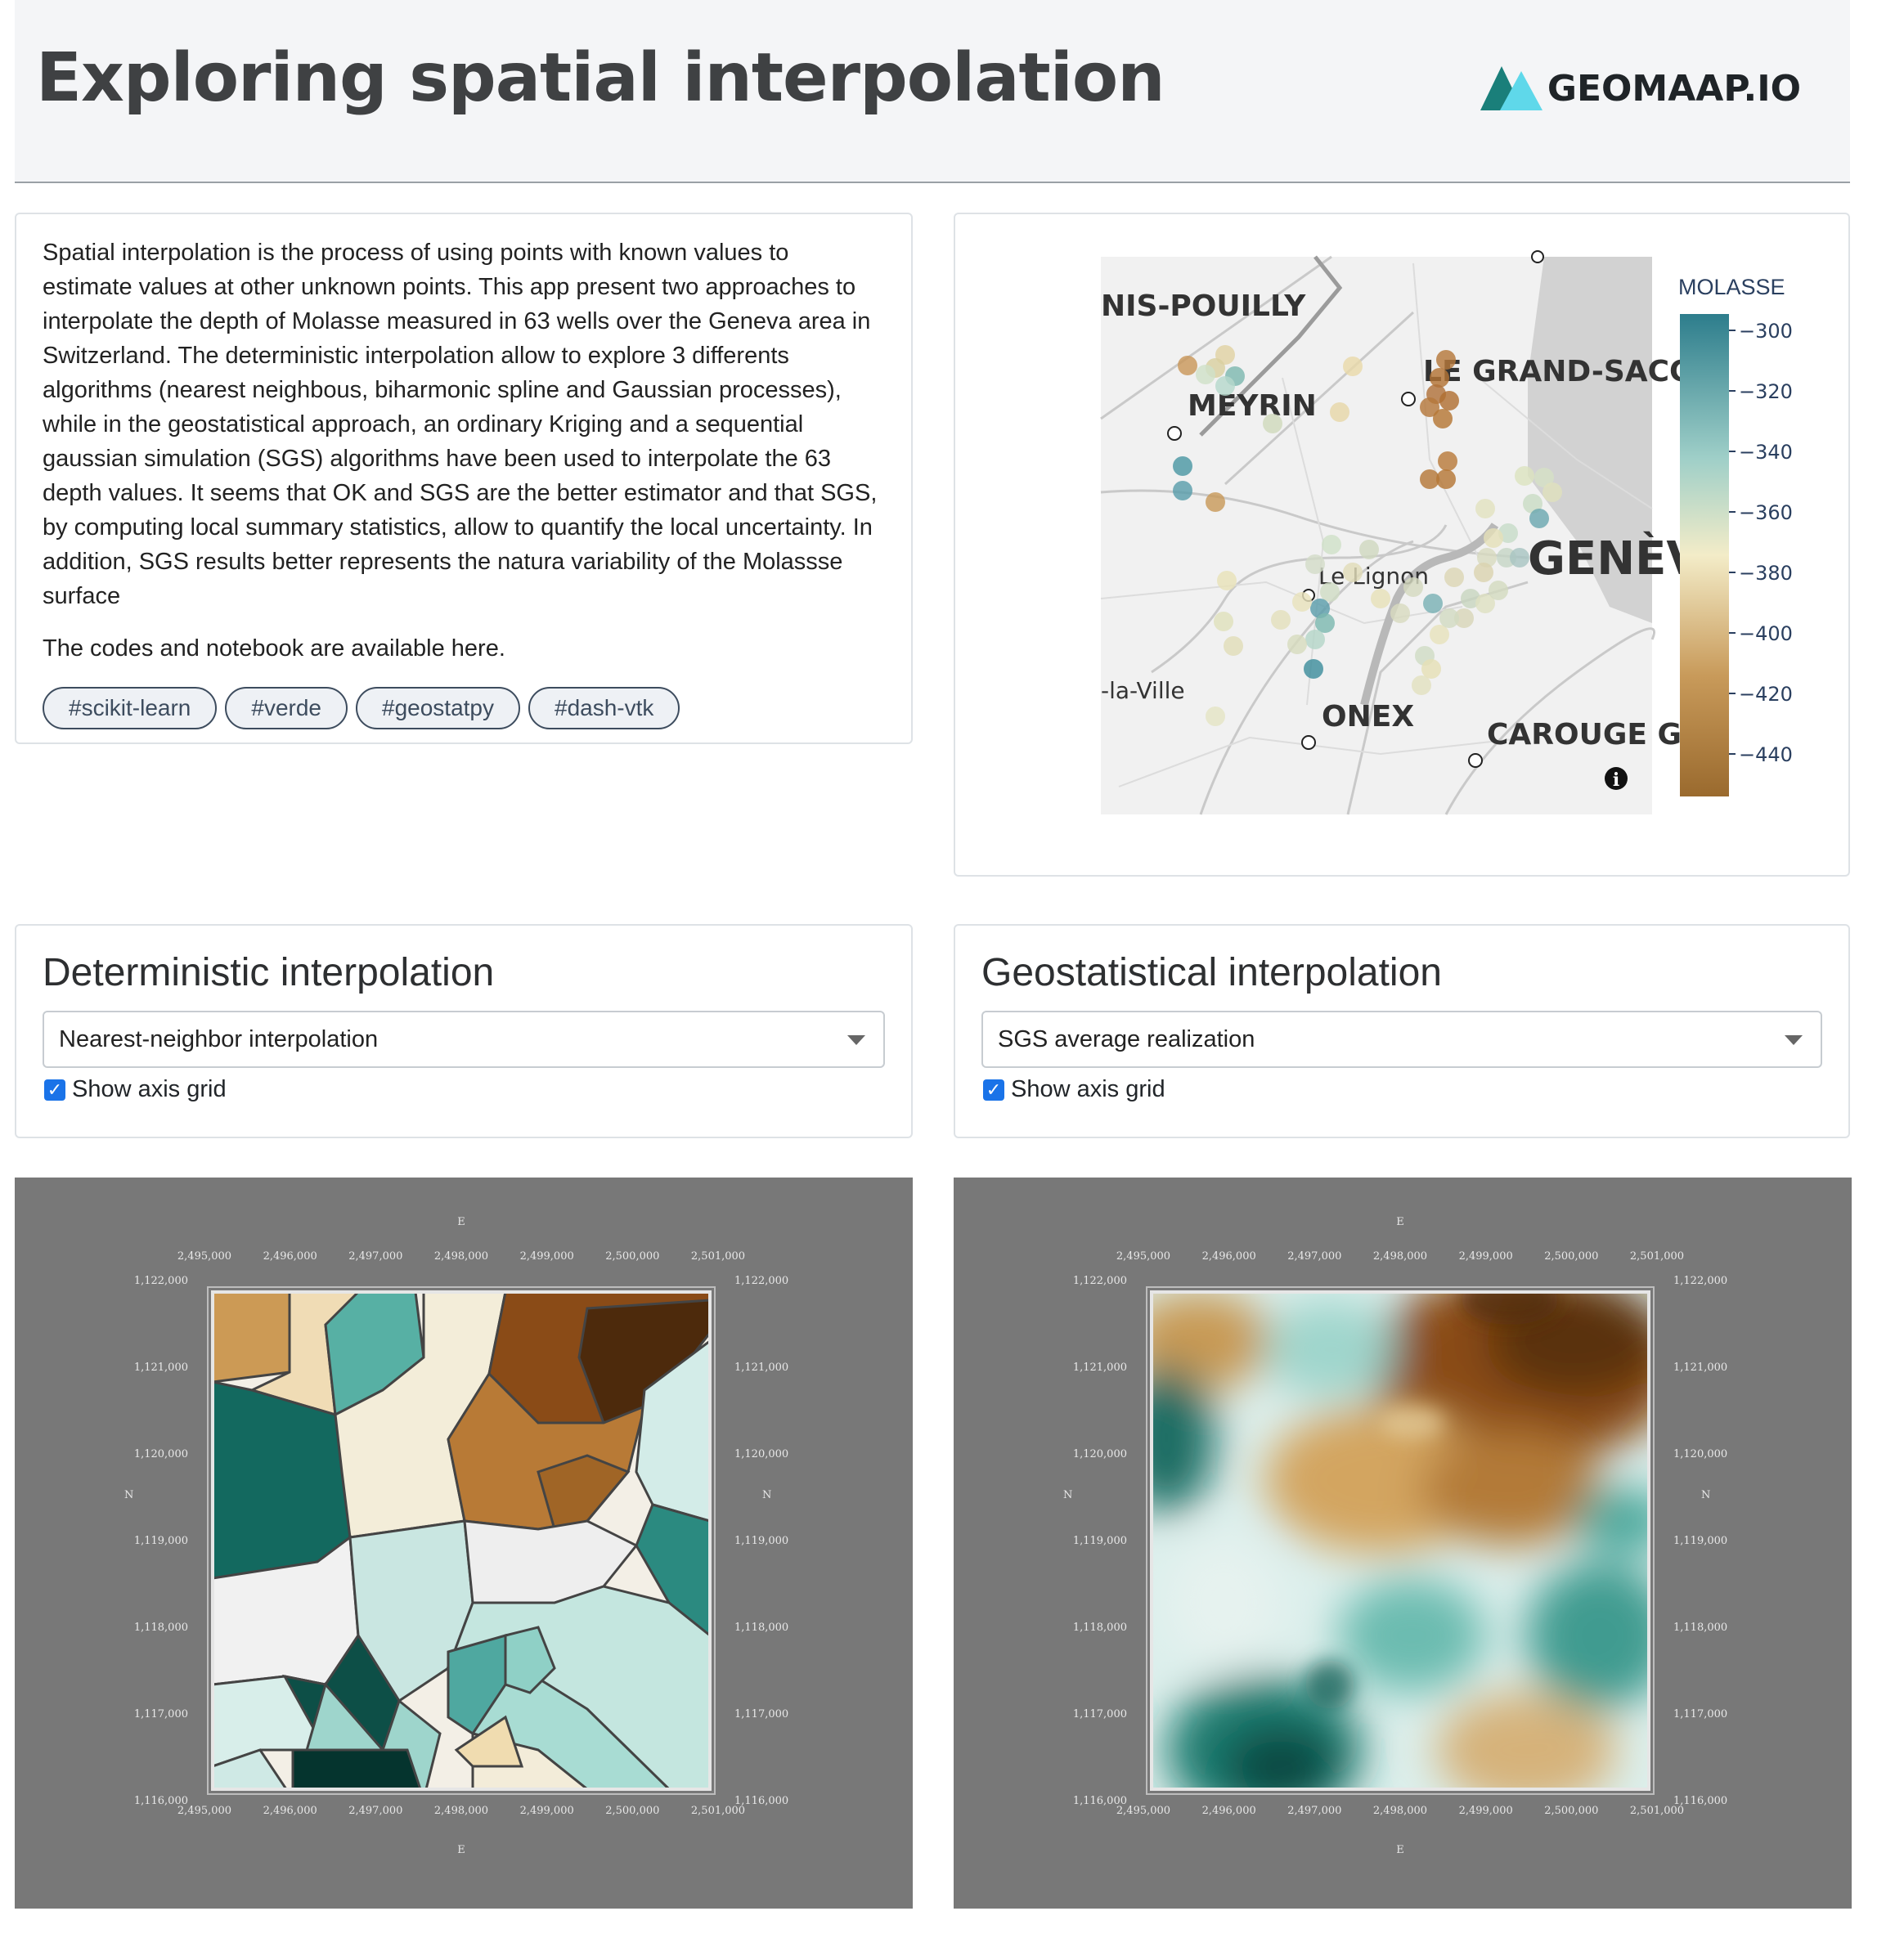 The height and width of the screenshot is (1956, 1904). Describe the element at coordinates (1657, 1256) in the screenshot. I see `x-tick-label-top: 2,501,000` at that location.